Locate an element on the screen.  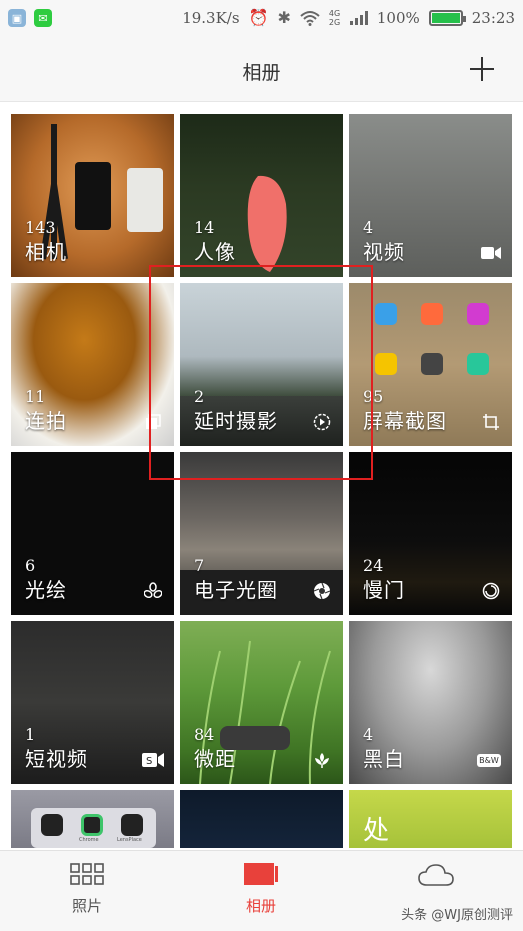
status-bar: ▣ ✉ 19.3K/s ⏰ ✱ 4G 2G 100% 23:23 is located at coordinates (261, 19).